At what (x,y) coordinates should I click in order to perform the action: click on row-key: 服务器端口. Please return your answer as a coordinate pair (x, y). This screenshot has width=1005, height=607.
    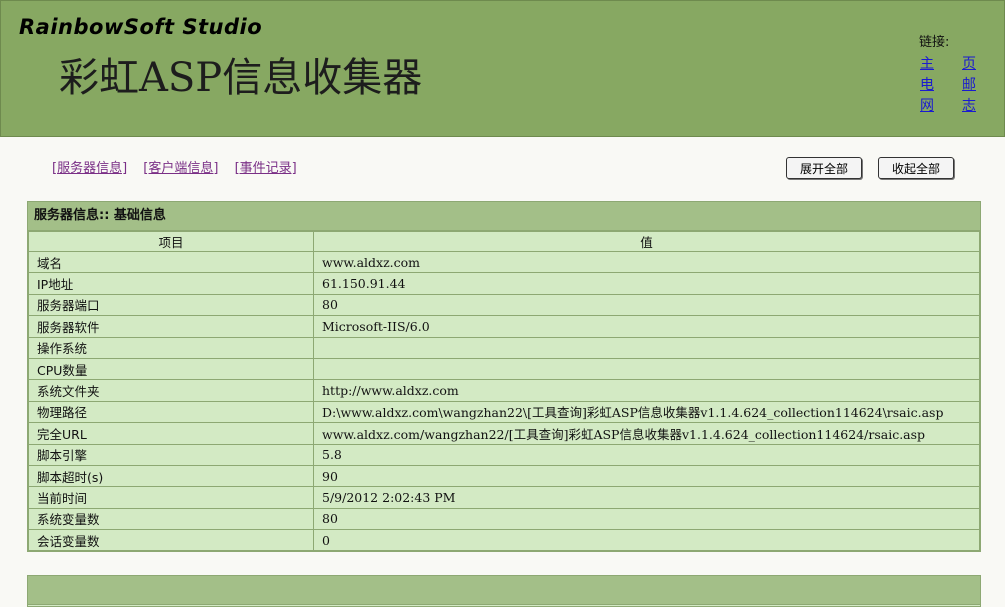
    Looking at the image, I should click on (171, 305).